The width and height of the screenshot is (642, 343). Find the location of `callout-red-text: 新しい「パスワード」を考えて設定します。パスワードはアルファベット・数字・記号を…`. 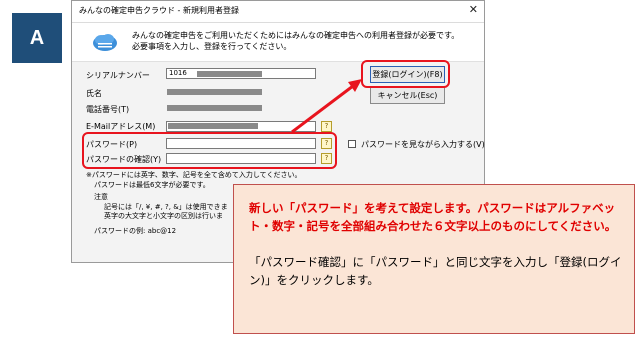

callout-red-text: 新しい「パスワード」を考えて設定します。パスワードはアルファベット・数字・記号を… is located at coordinates (433, 217).